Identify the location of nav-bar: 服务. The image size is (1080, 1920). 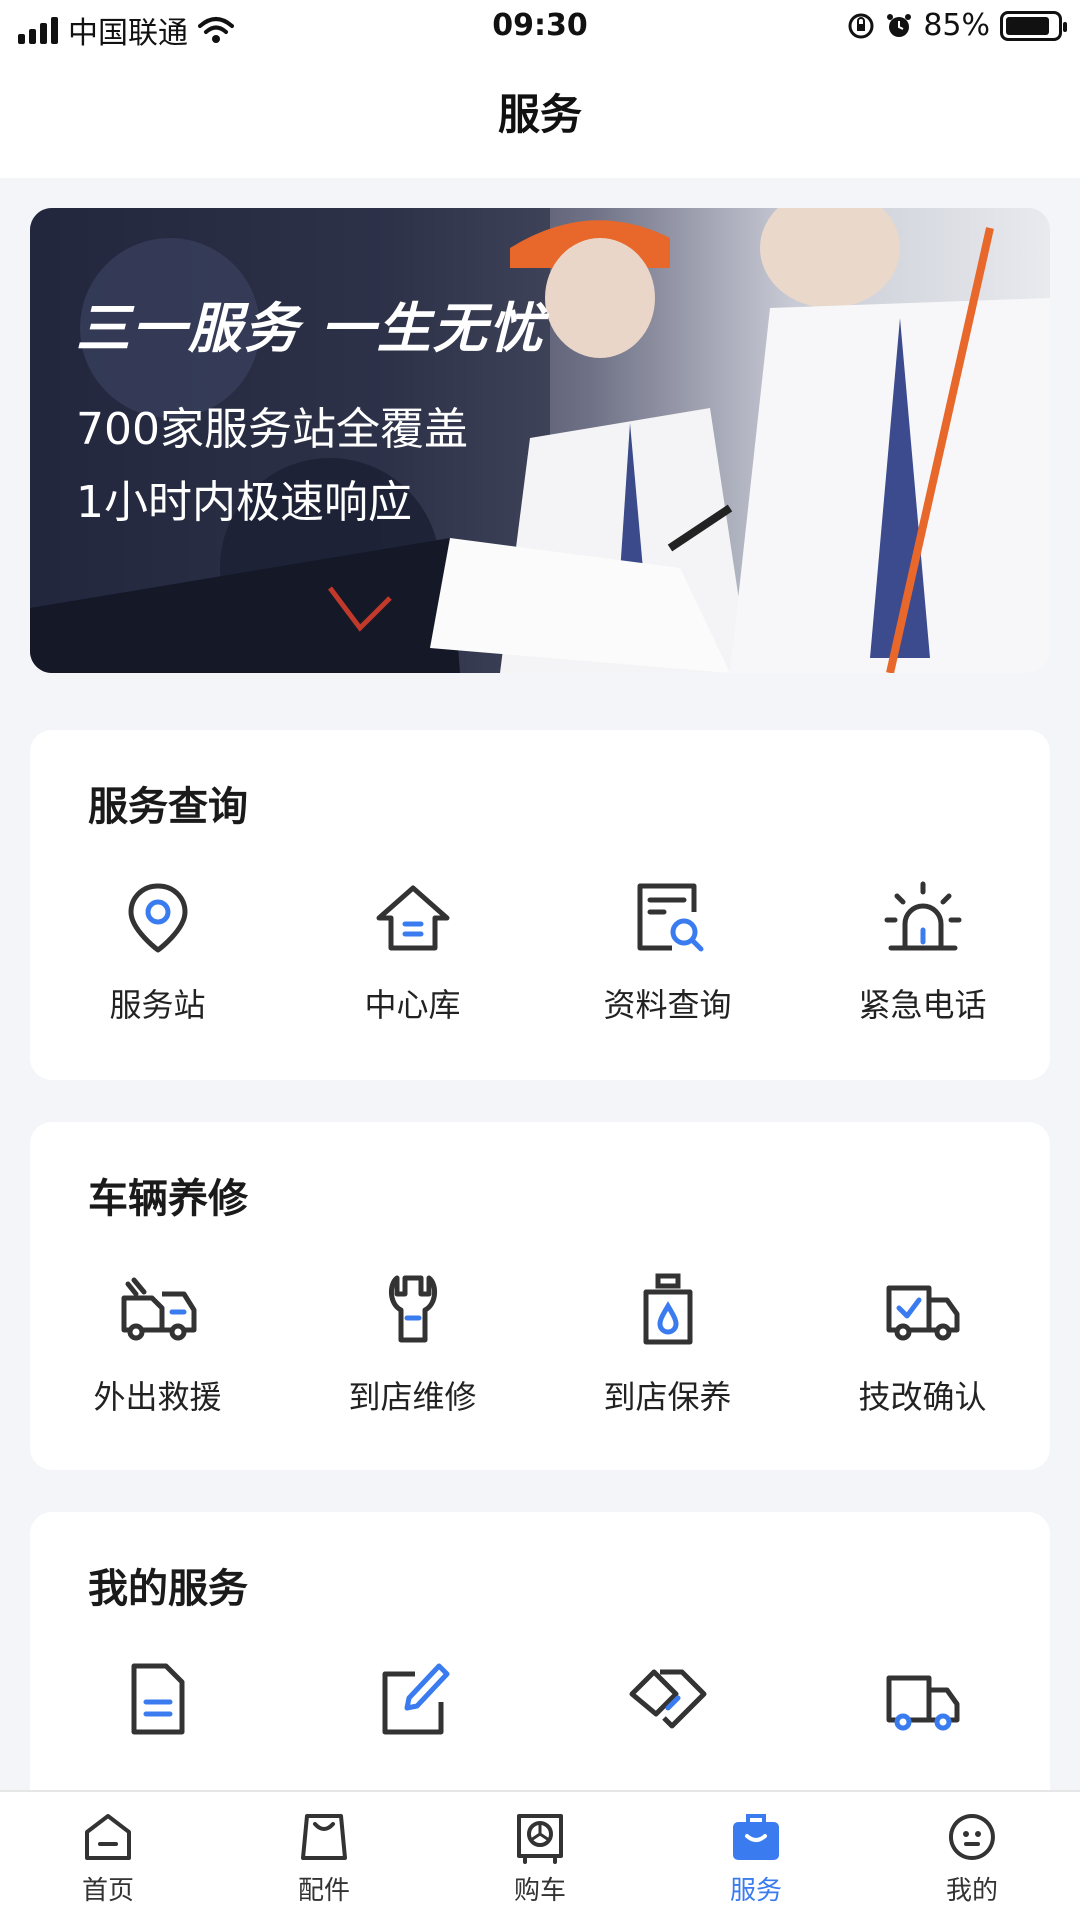
(540, 117).